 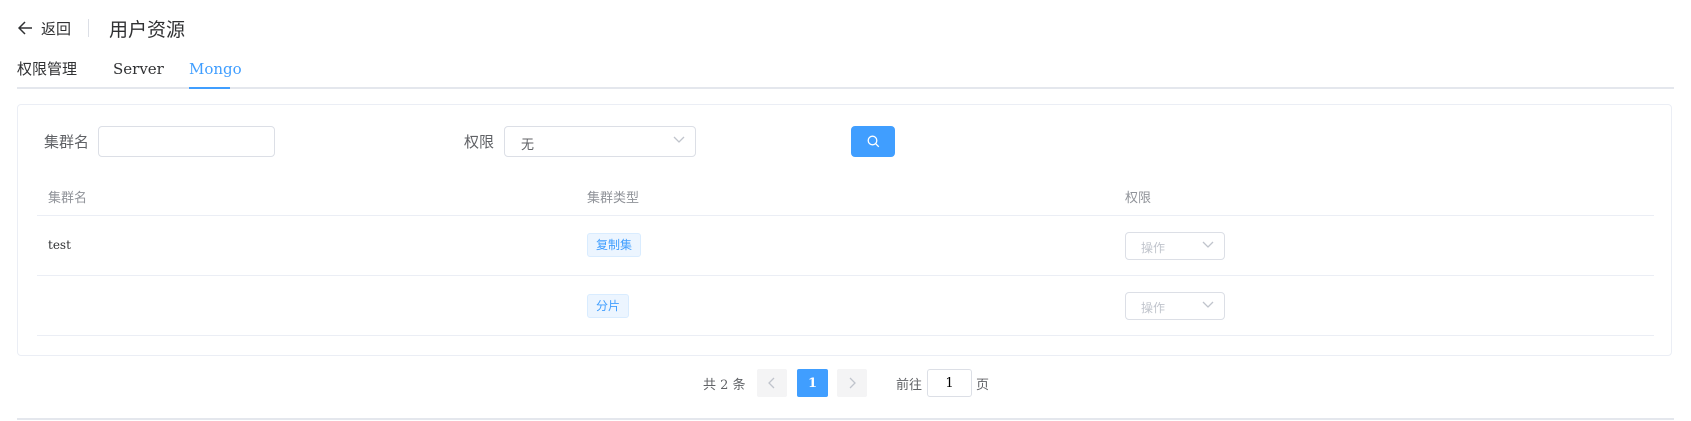 What do you see at coordinates (56, 28) in the screenshot?
I see `back-label: 返回` at bounding box center [56, 28].